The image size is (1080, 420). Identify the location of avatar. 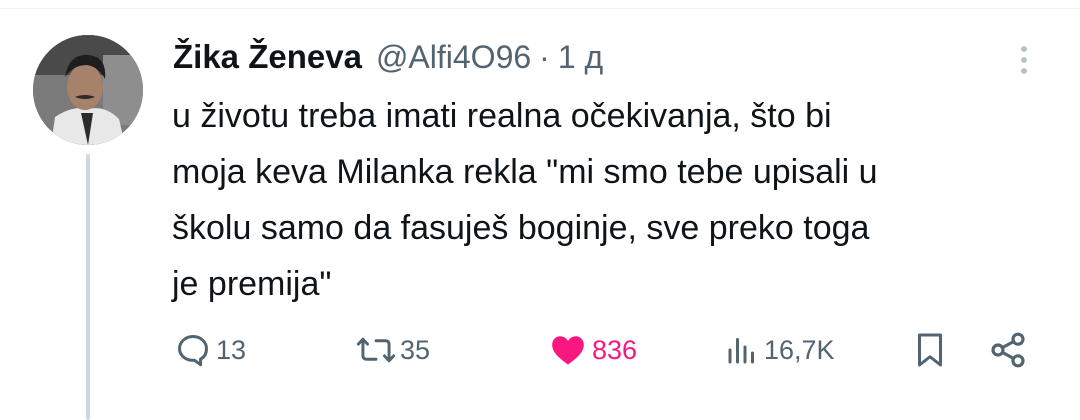
(88, 90).